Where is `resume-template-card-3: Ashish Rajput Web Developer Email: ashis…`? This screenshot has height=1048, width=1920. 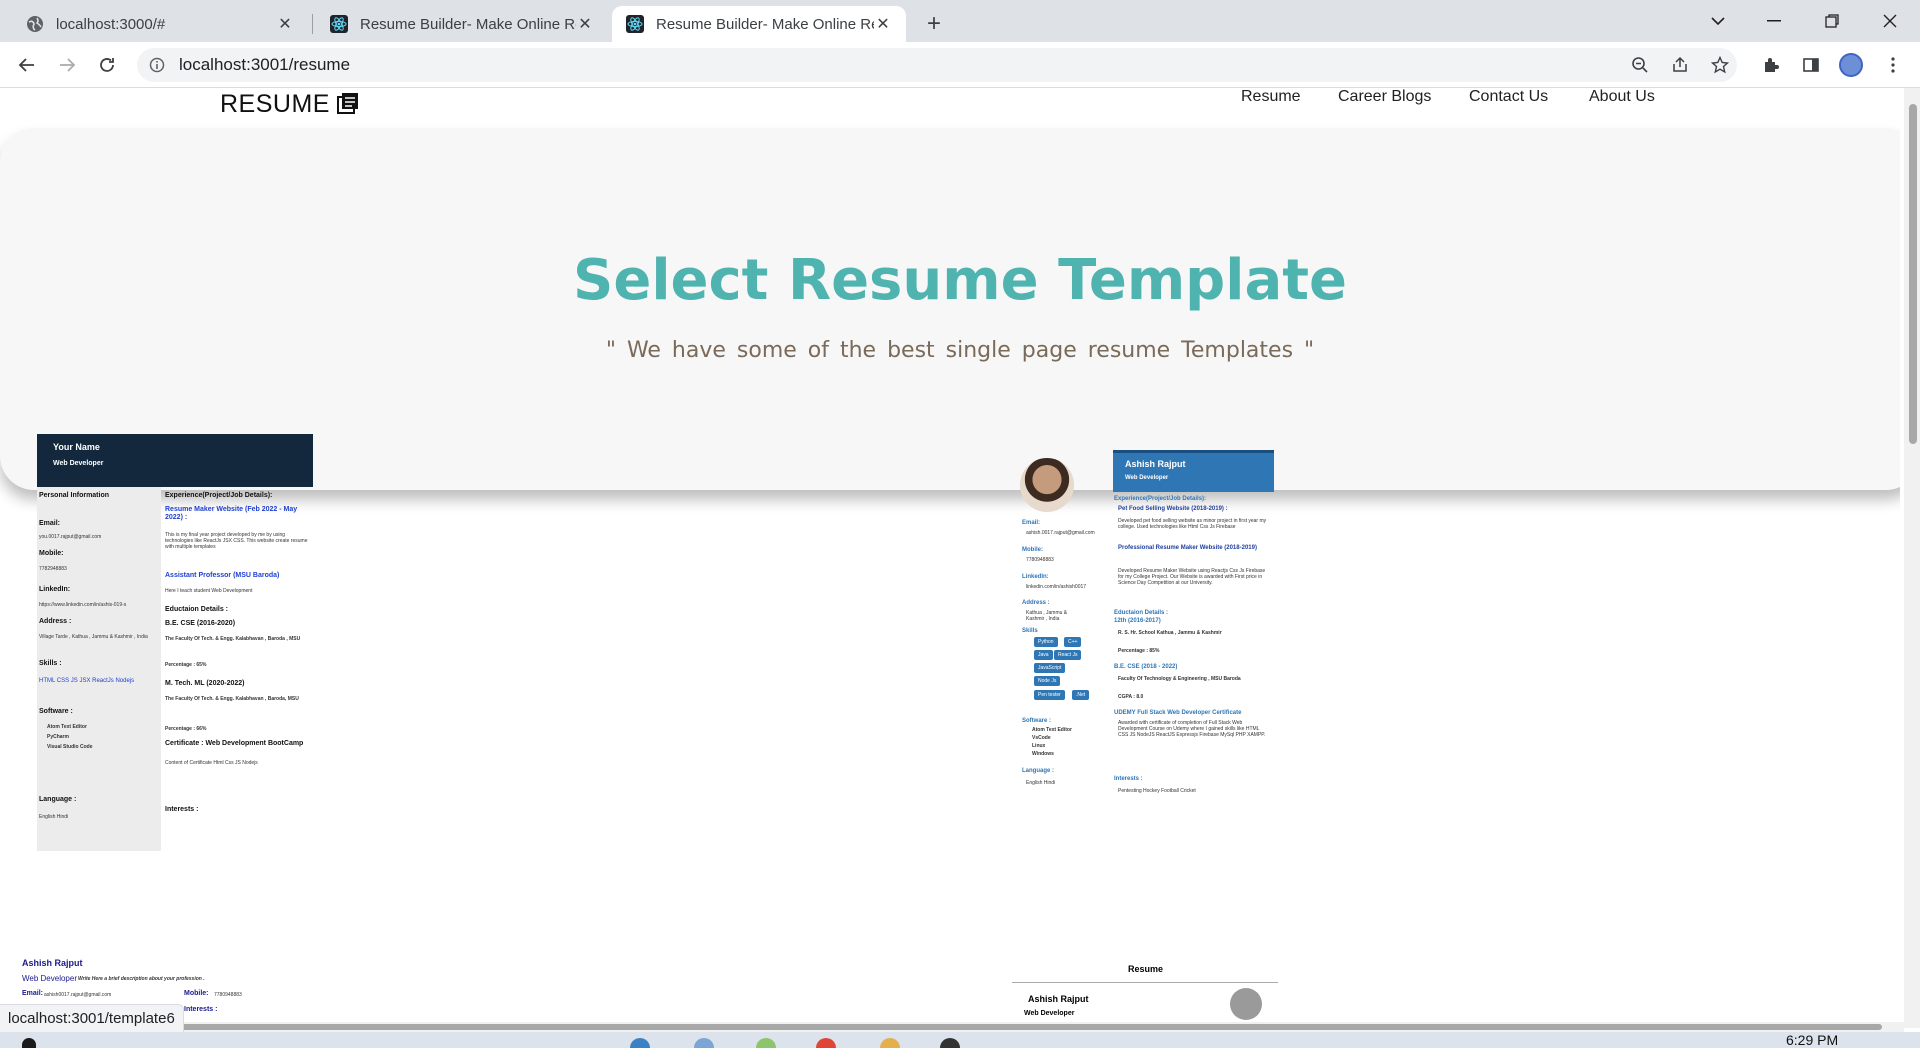 resume-template-card-3: Ashish Rajput Web Developer Email: ashis… is located at coordinates (1143, 640).